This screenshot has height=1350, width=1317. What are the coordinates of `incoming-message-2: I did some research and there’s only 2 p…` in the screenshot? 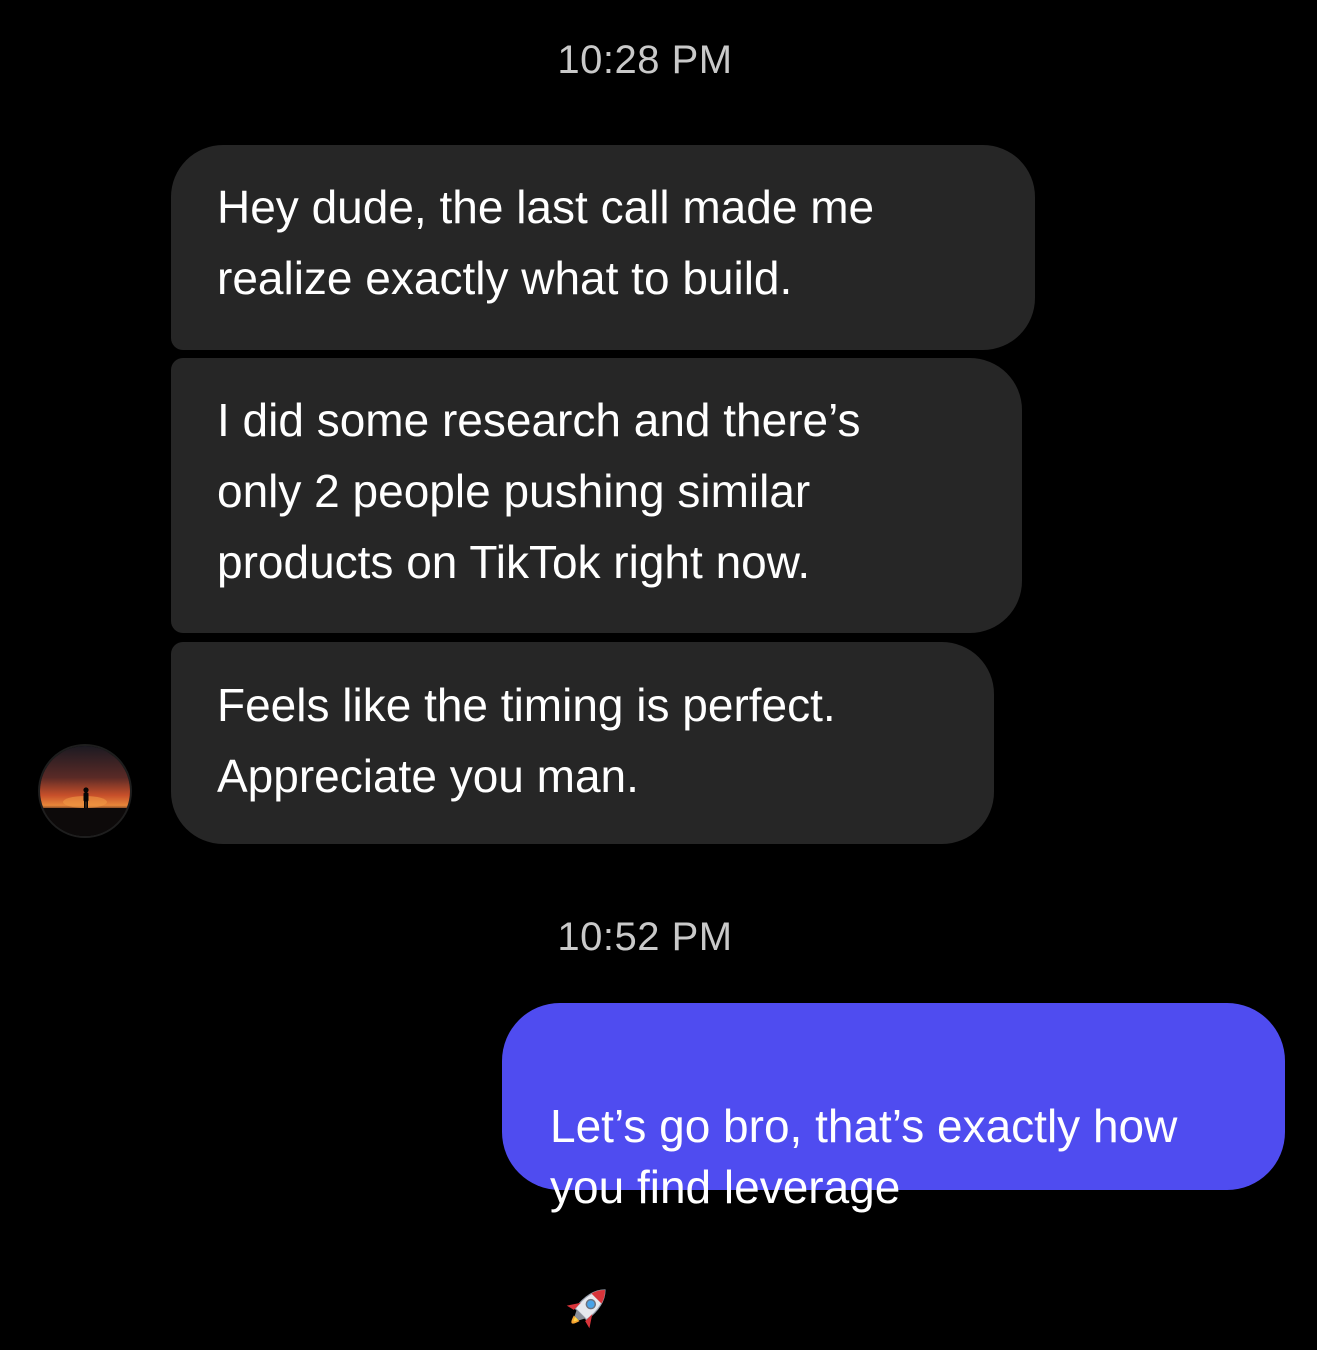 It's located at (596, 495).